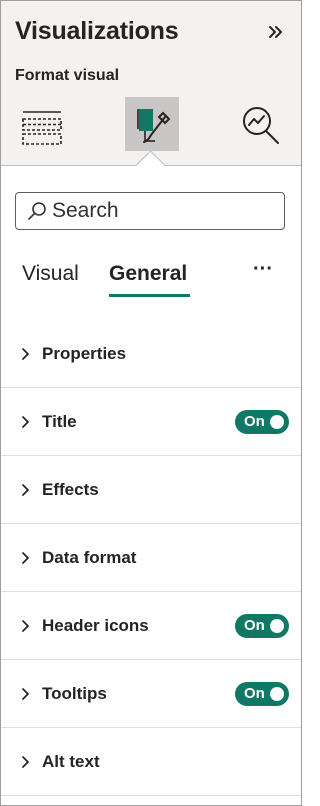 This screenshot has width=320, height=806. Describe the element at coordinates (151, 490) in the screenshot. I see `section-effects: Effects` at that location.